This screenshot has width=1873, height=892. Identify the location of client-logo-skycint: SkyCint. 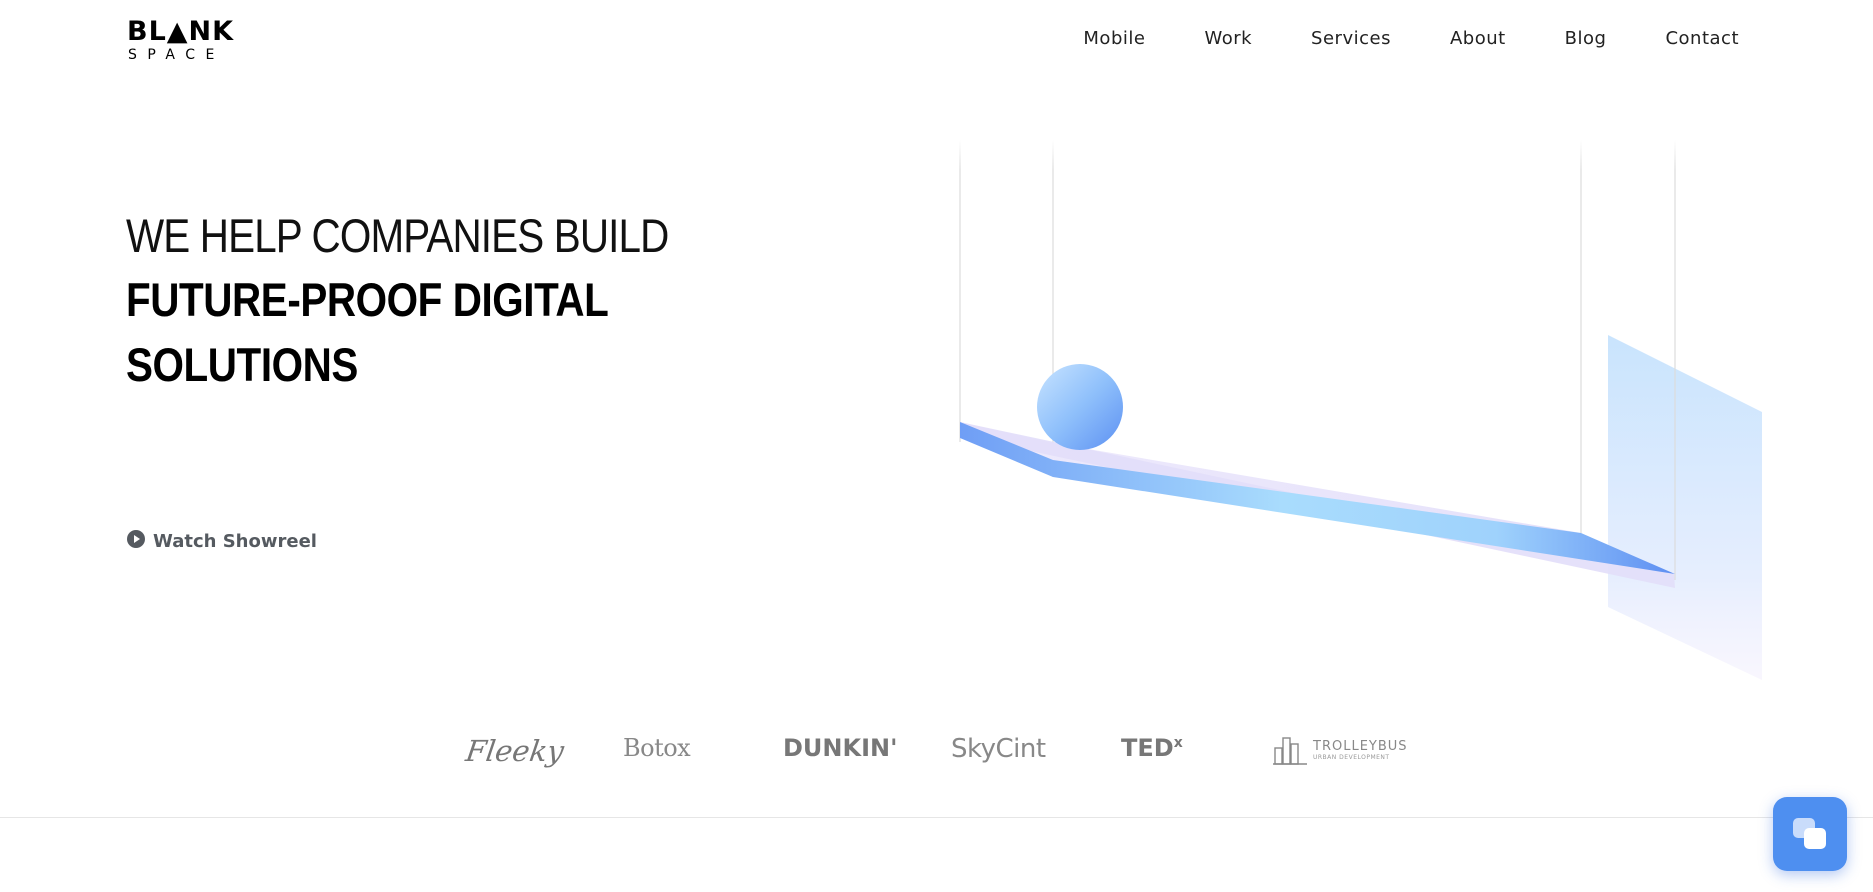
(998, 749).